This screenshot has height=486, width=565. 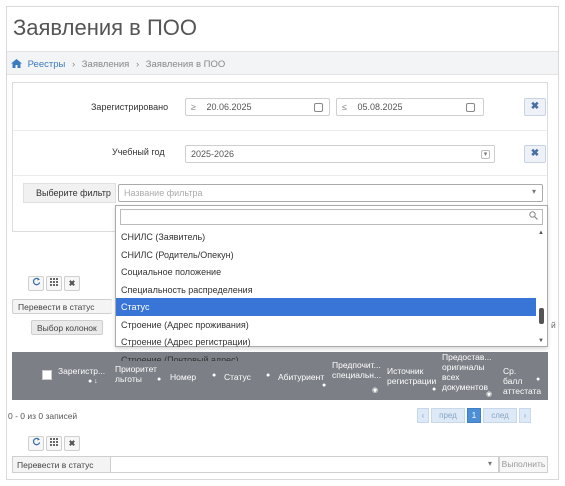 I want to click on columns-grid-button, so click(x=54, y=283).